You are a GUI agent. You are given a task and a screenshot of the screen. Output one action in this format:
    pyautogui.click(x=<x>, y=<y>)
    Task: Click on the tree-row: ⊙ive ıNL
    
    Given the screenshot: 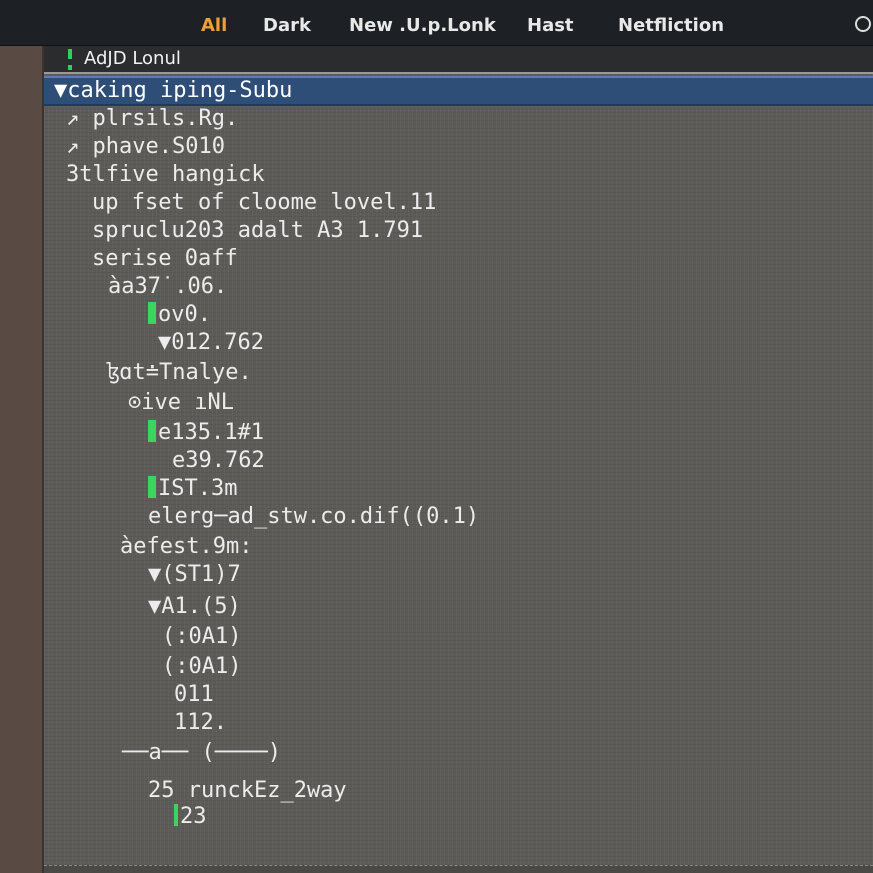 What is the action you would take?
    pyautogui.click(x=181, y=403)
    